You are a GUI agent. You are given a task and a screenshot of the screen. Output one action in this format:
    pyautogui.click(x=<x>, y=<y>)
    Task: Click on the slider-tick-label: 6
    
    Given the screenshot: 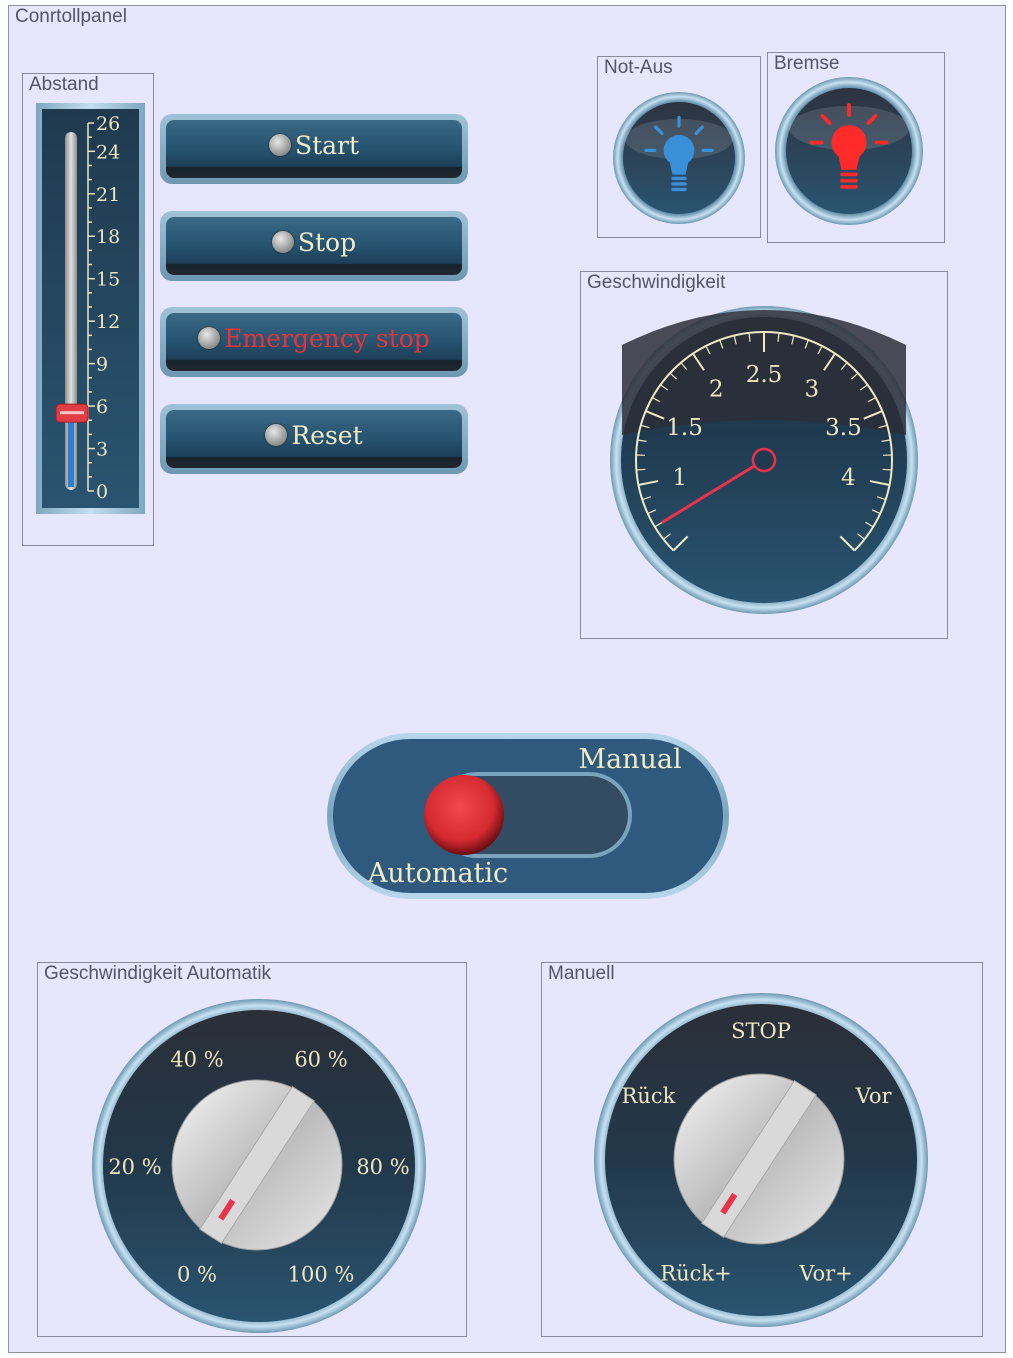 What is the action you would take?
    pyautogui.click(x=102, y=407)
    